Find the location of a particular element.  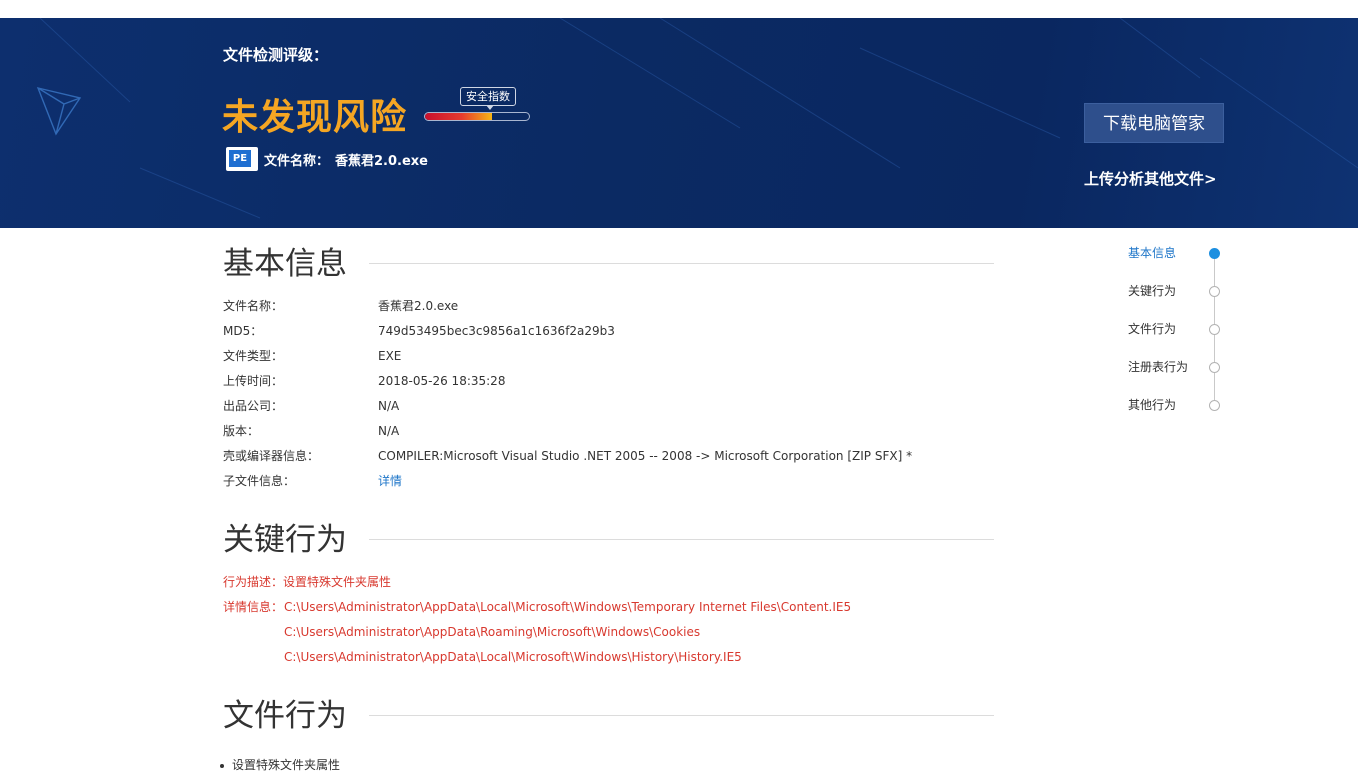

info-label: 出品公司： is located at coordinates (253, 406).